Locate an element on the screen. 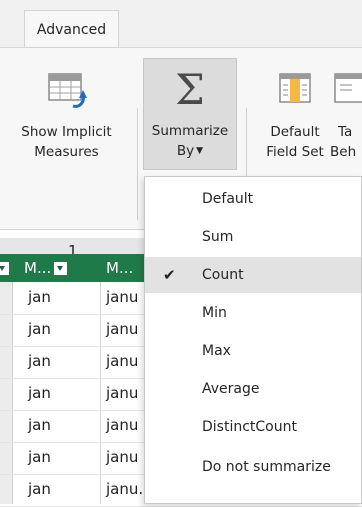 The width and height of the screenshot is (362, 507). show-implicit-label-2: Measures is located at coordinates (66, 152).